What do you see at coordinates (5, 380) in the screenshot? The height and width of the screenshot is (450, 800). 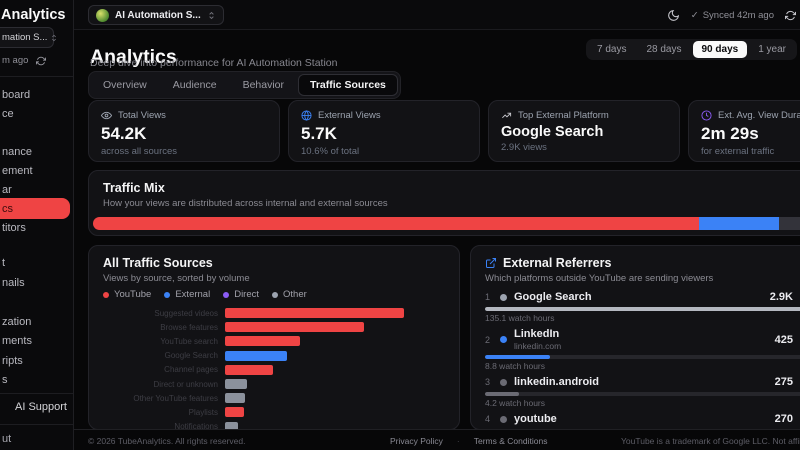 I see `sidebar-item: s` at bounding box center [5, 380].